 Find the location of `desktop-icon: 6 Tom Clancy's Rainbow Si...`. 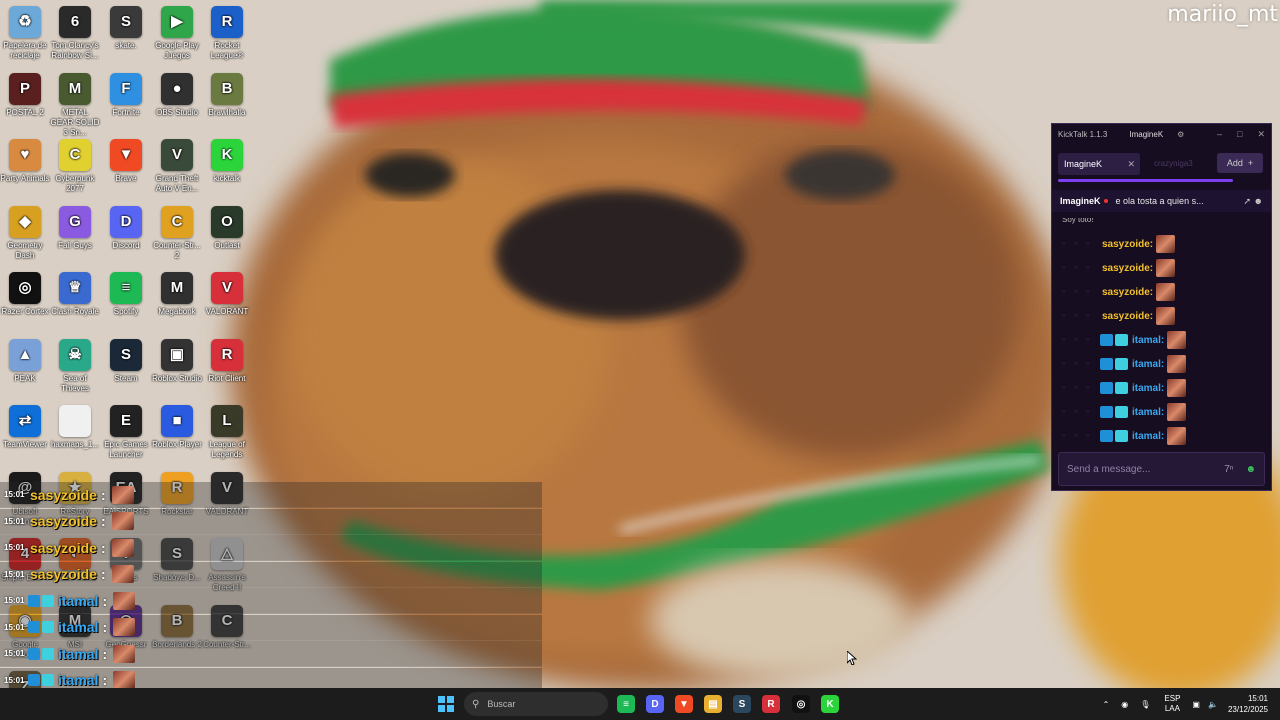

desktop-icon: 6 Tom Clancy's Rainbow Si... is located at coordinates (75, 33).